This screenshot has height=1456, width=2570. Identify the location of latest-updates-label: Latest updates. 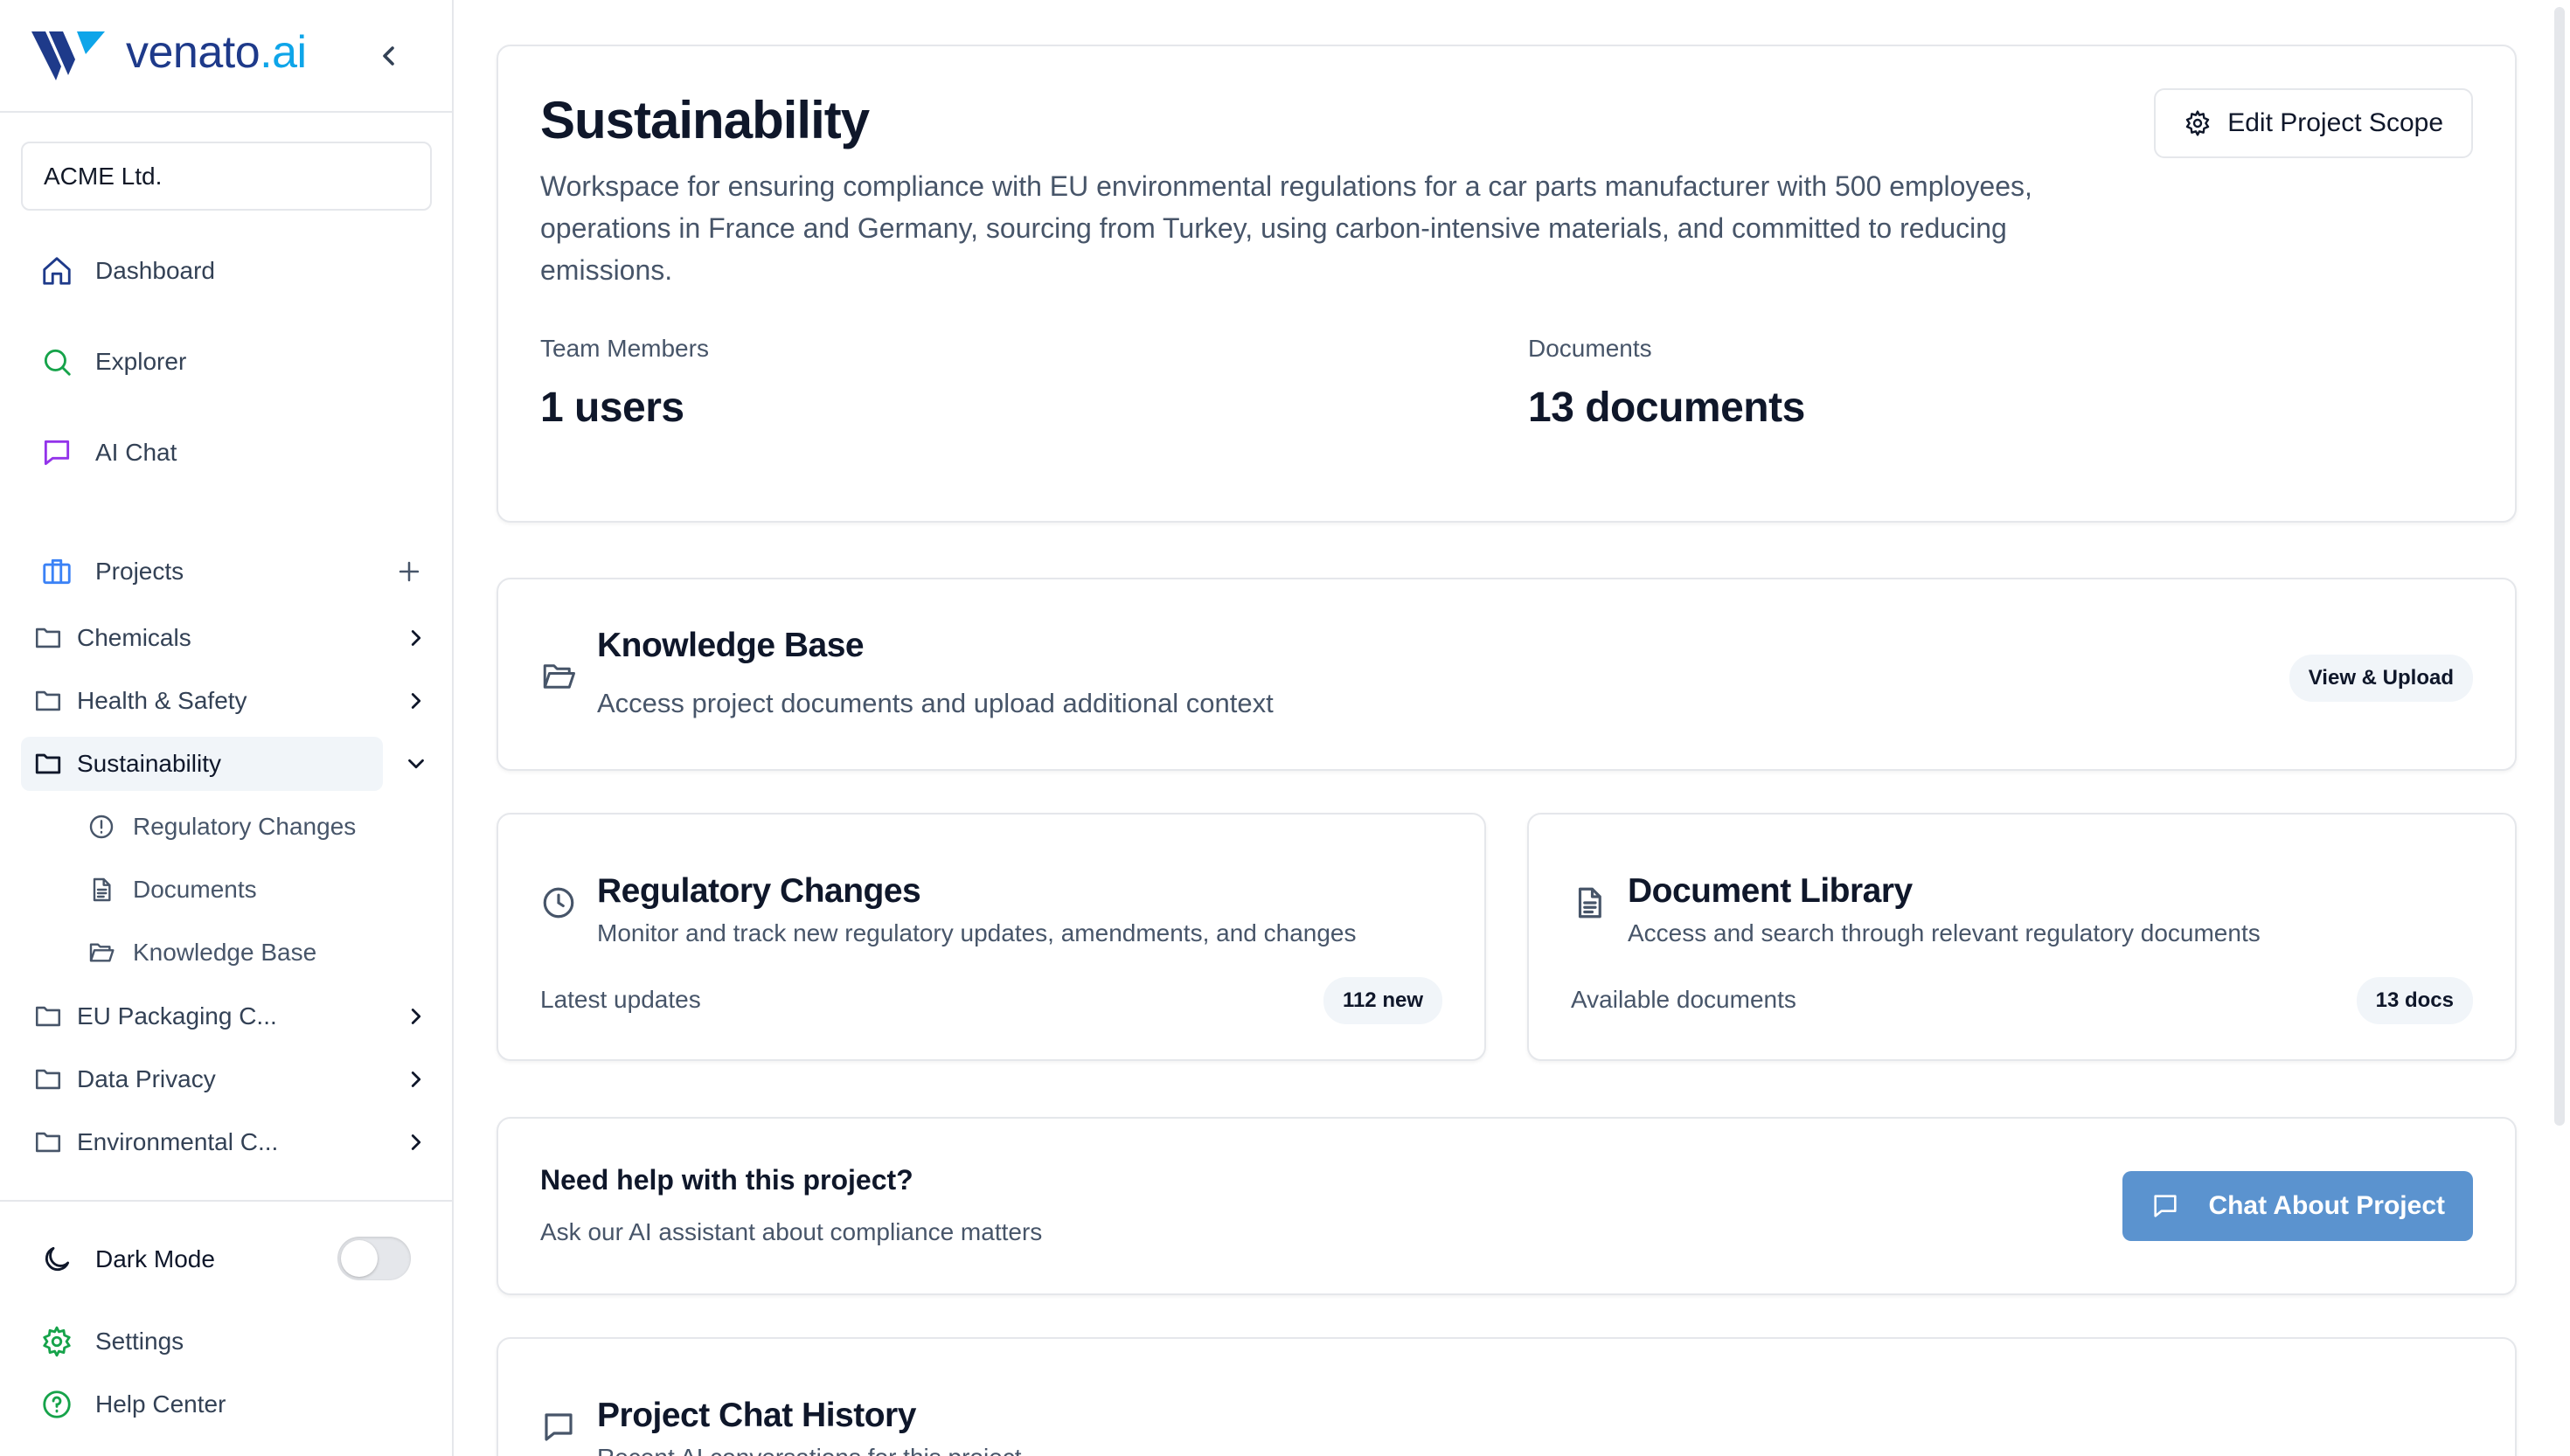
(620, 999).